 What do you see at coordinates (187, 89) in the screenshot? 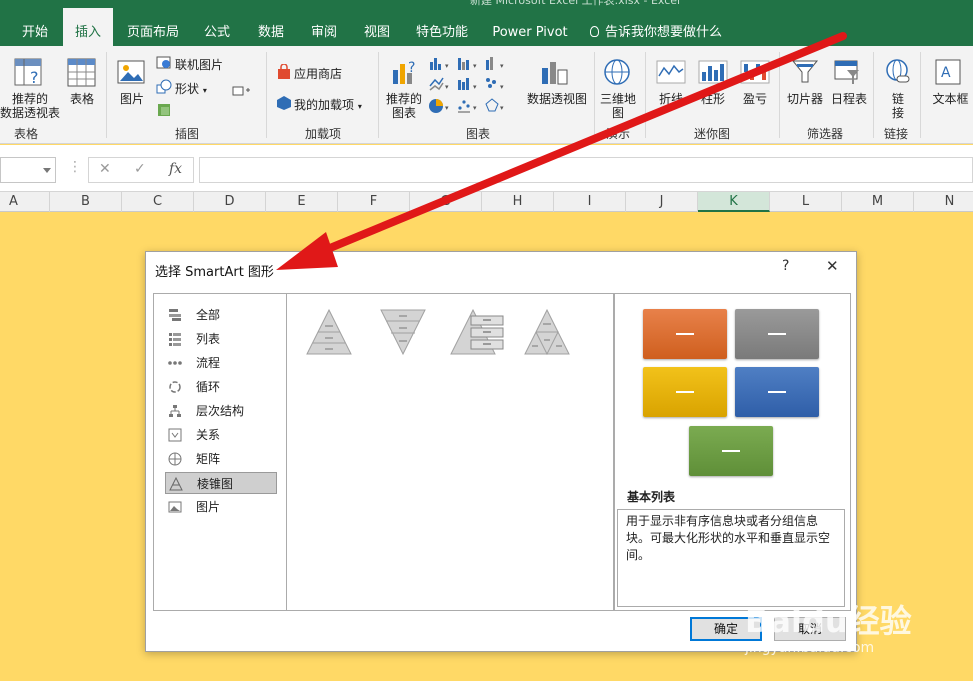
I see `shapes-label: 形状` at bounding box center [187, 89].